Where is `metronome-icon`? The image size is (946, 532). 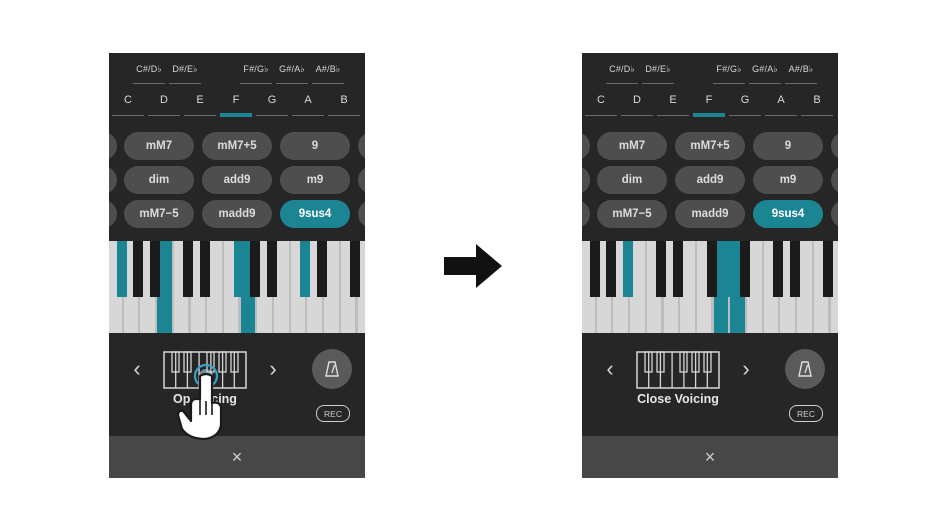
metronome-icon is located at coordinates (805, 369).